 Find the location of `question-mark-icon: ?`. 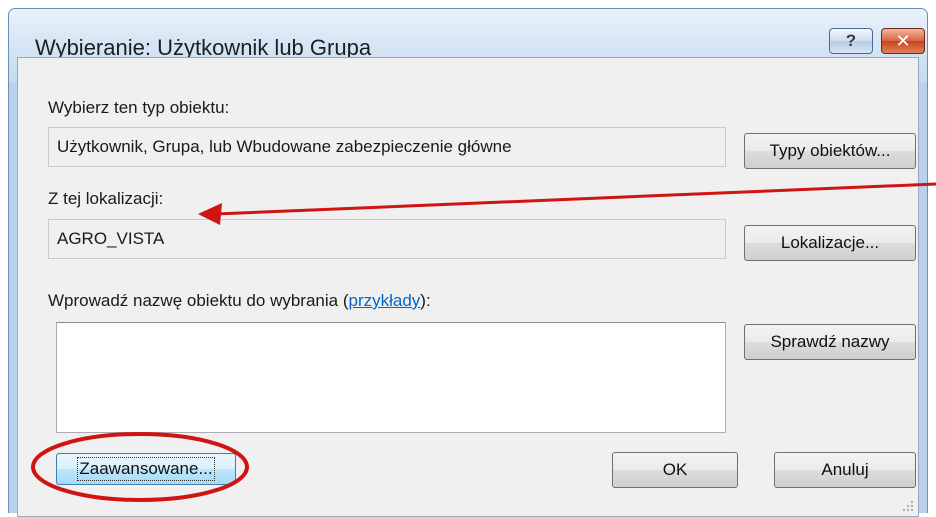

question-mark-icon: ? is located at coordinates (851, 40).